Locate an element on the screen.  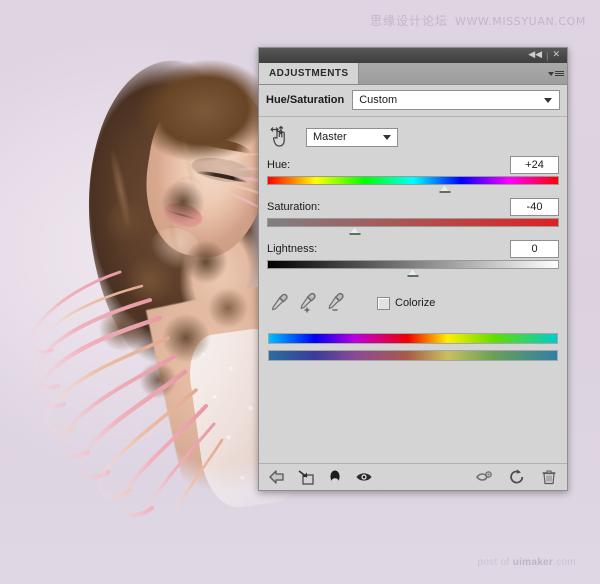
panel-menu-icon is located at coordinates (556, 73).